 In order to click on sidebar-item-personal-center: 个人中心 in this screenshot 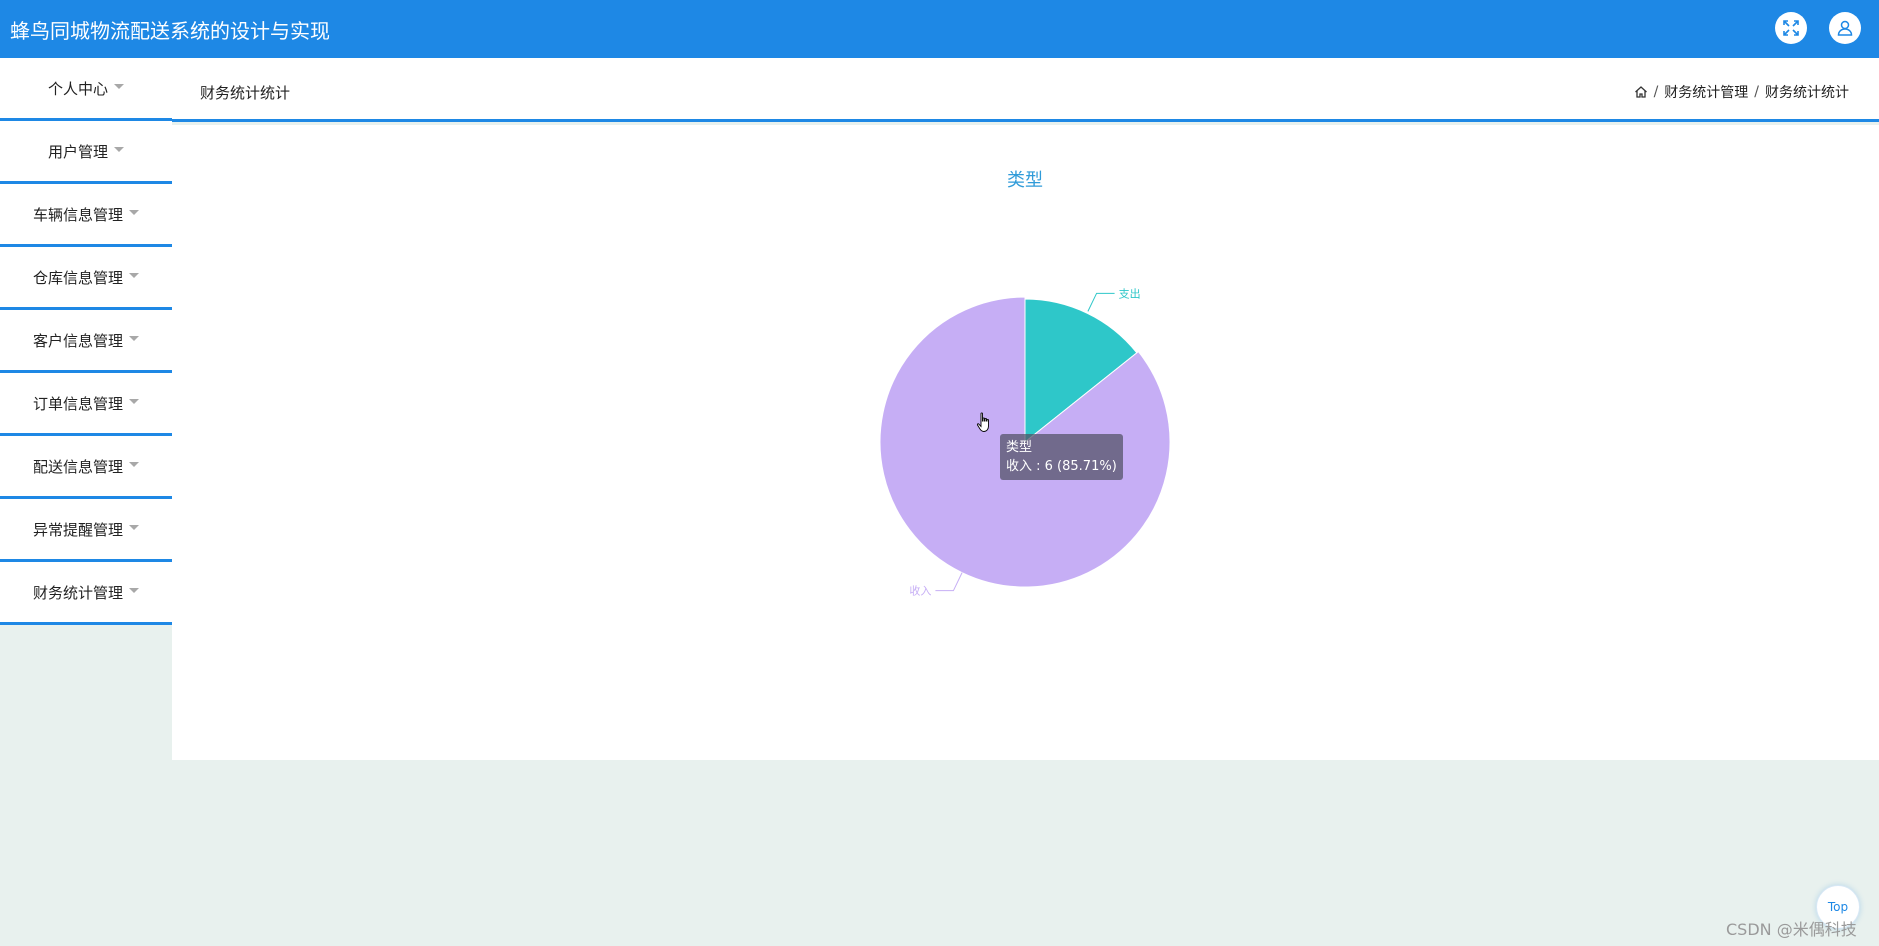, I will do `click(86, 89)`.